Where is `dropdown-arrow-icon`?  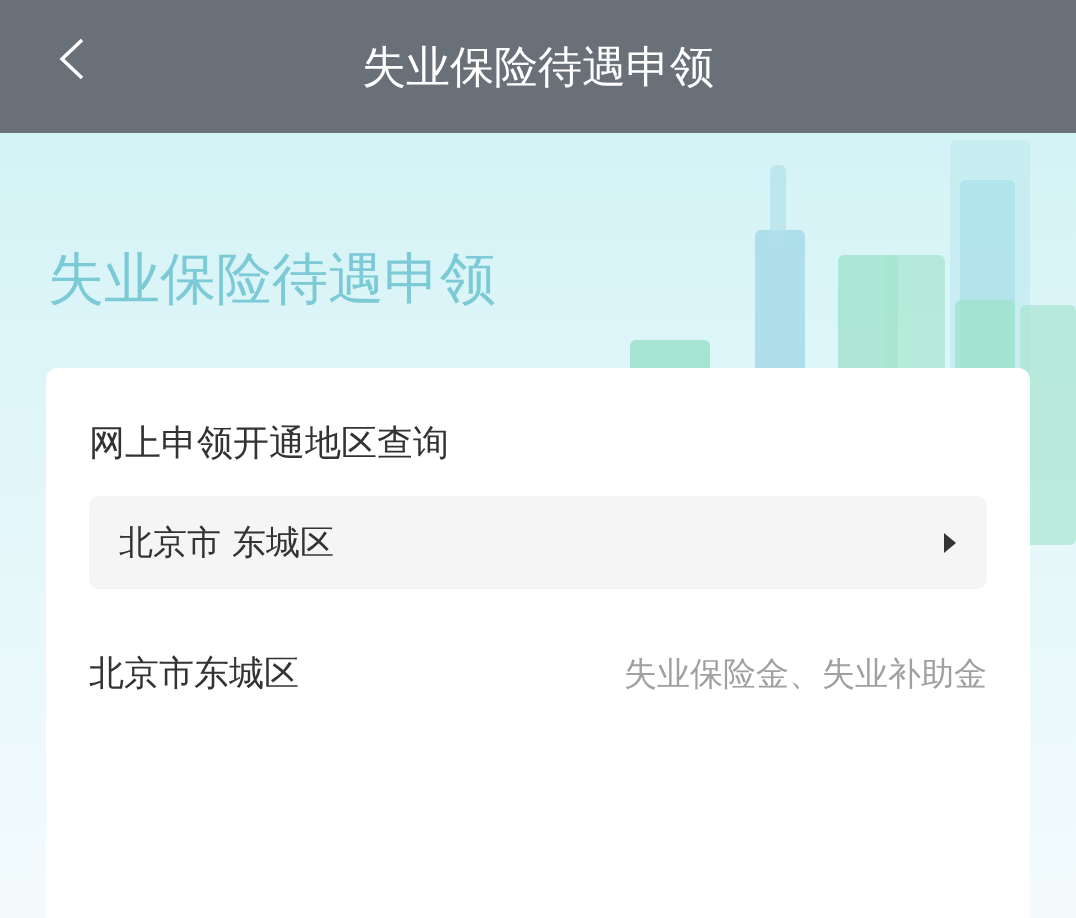 dropdown-arrow-icon is located at coordinates (950, 542).